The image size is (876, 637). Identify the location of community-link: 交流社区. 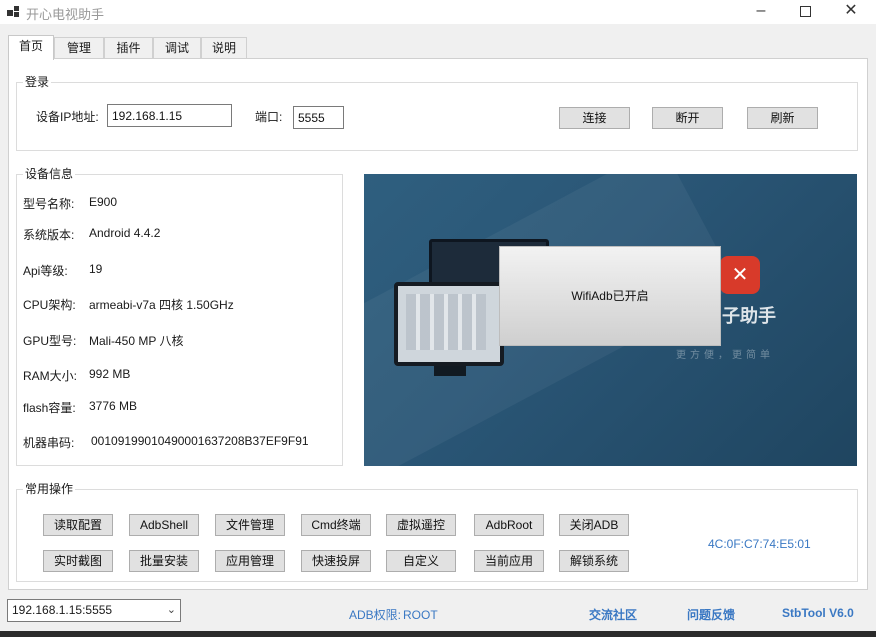
(613, 614).